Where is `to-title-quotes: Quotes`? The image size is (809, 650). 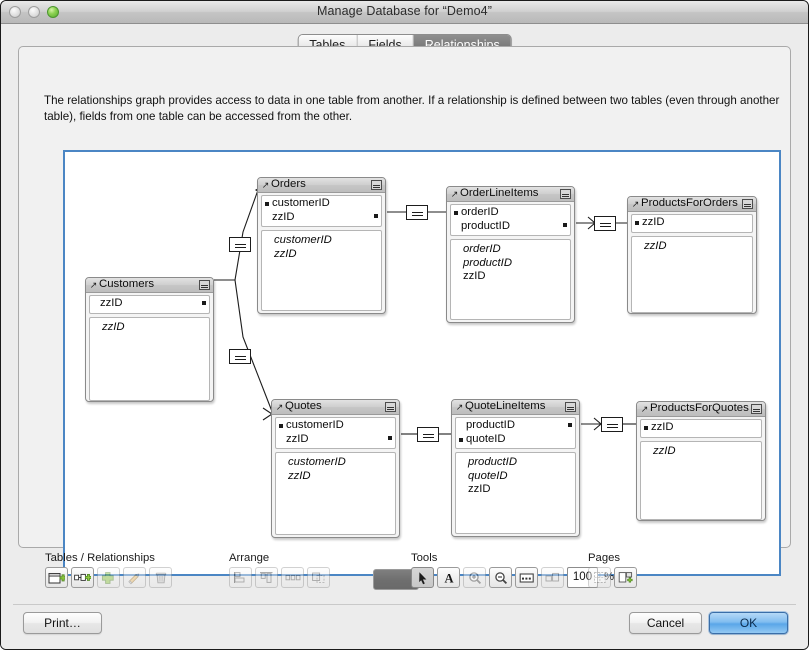
to-title-quotes: Quotes is located at coordinates (303, 407).